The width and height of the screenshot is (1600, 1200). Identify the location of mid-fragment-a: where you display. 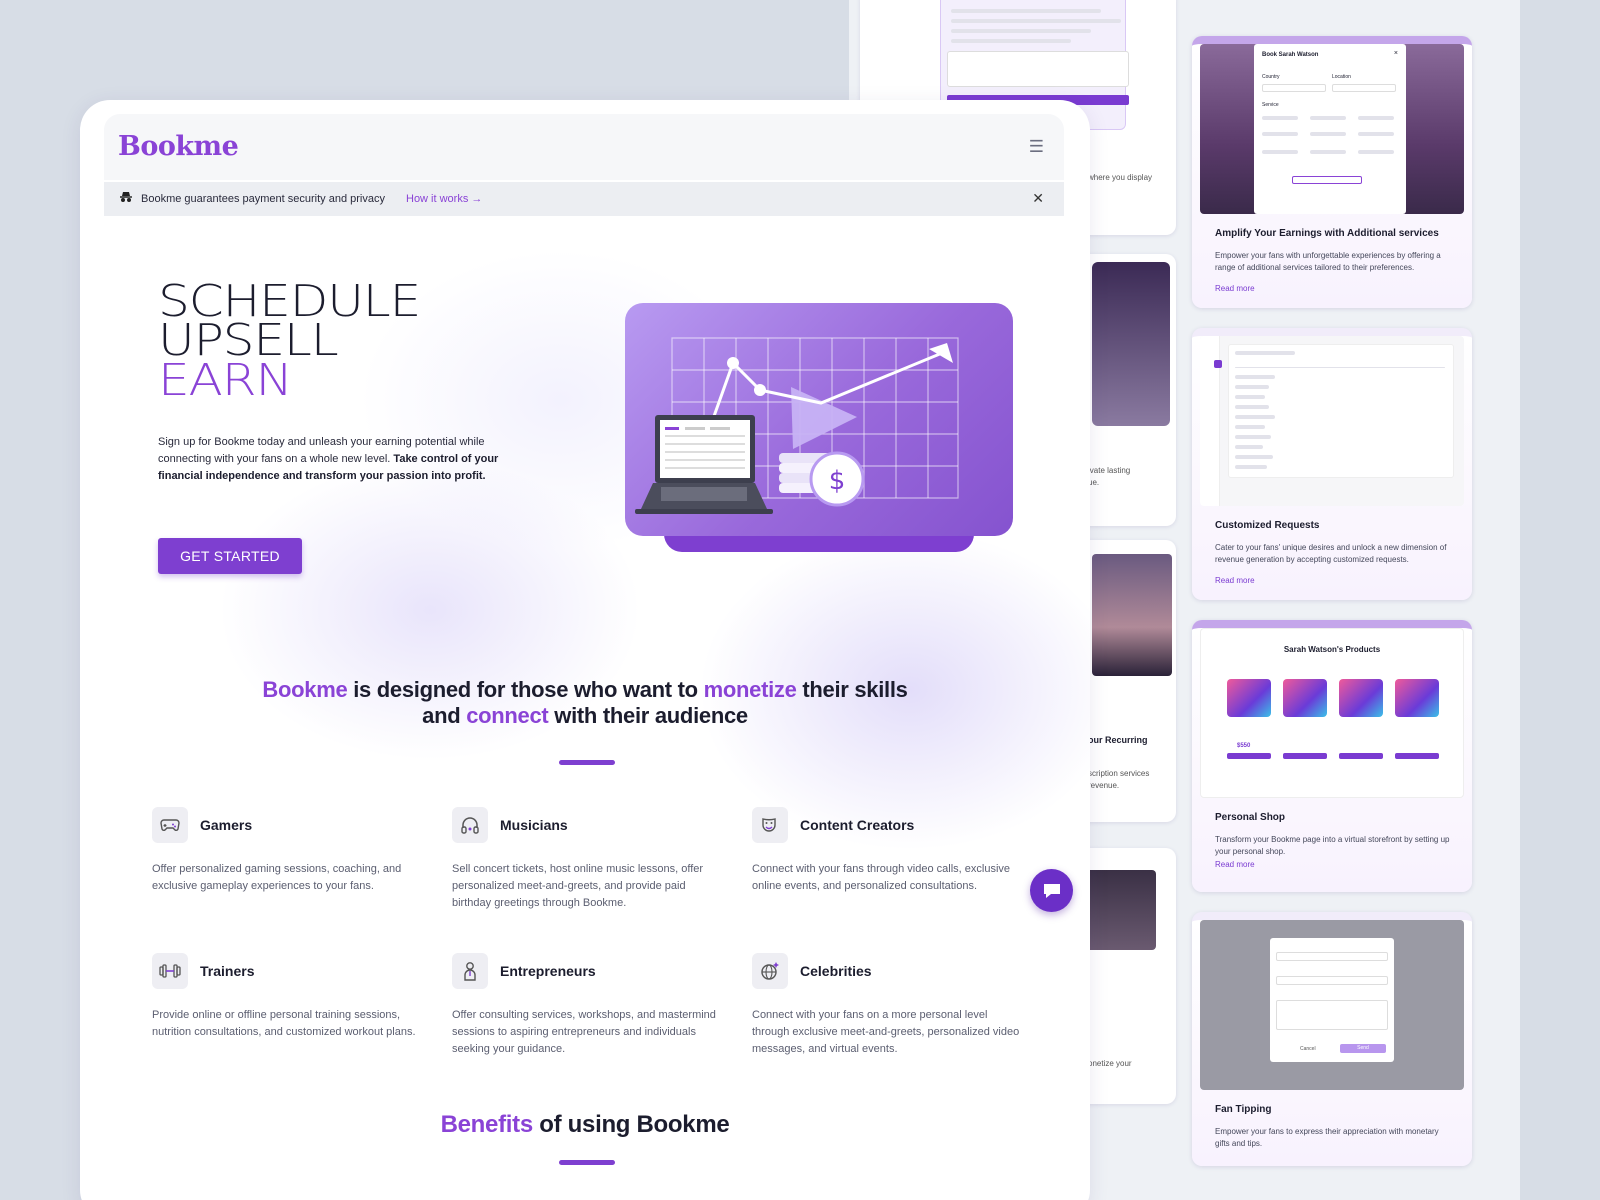
(1120, 177).